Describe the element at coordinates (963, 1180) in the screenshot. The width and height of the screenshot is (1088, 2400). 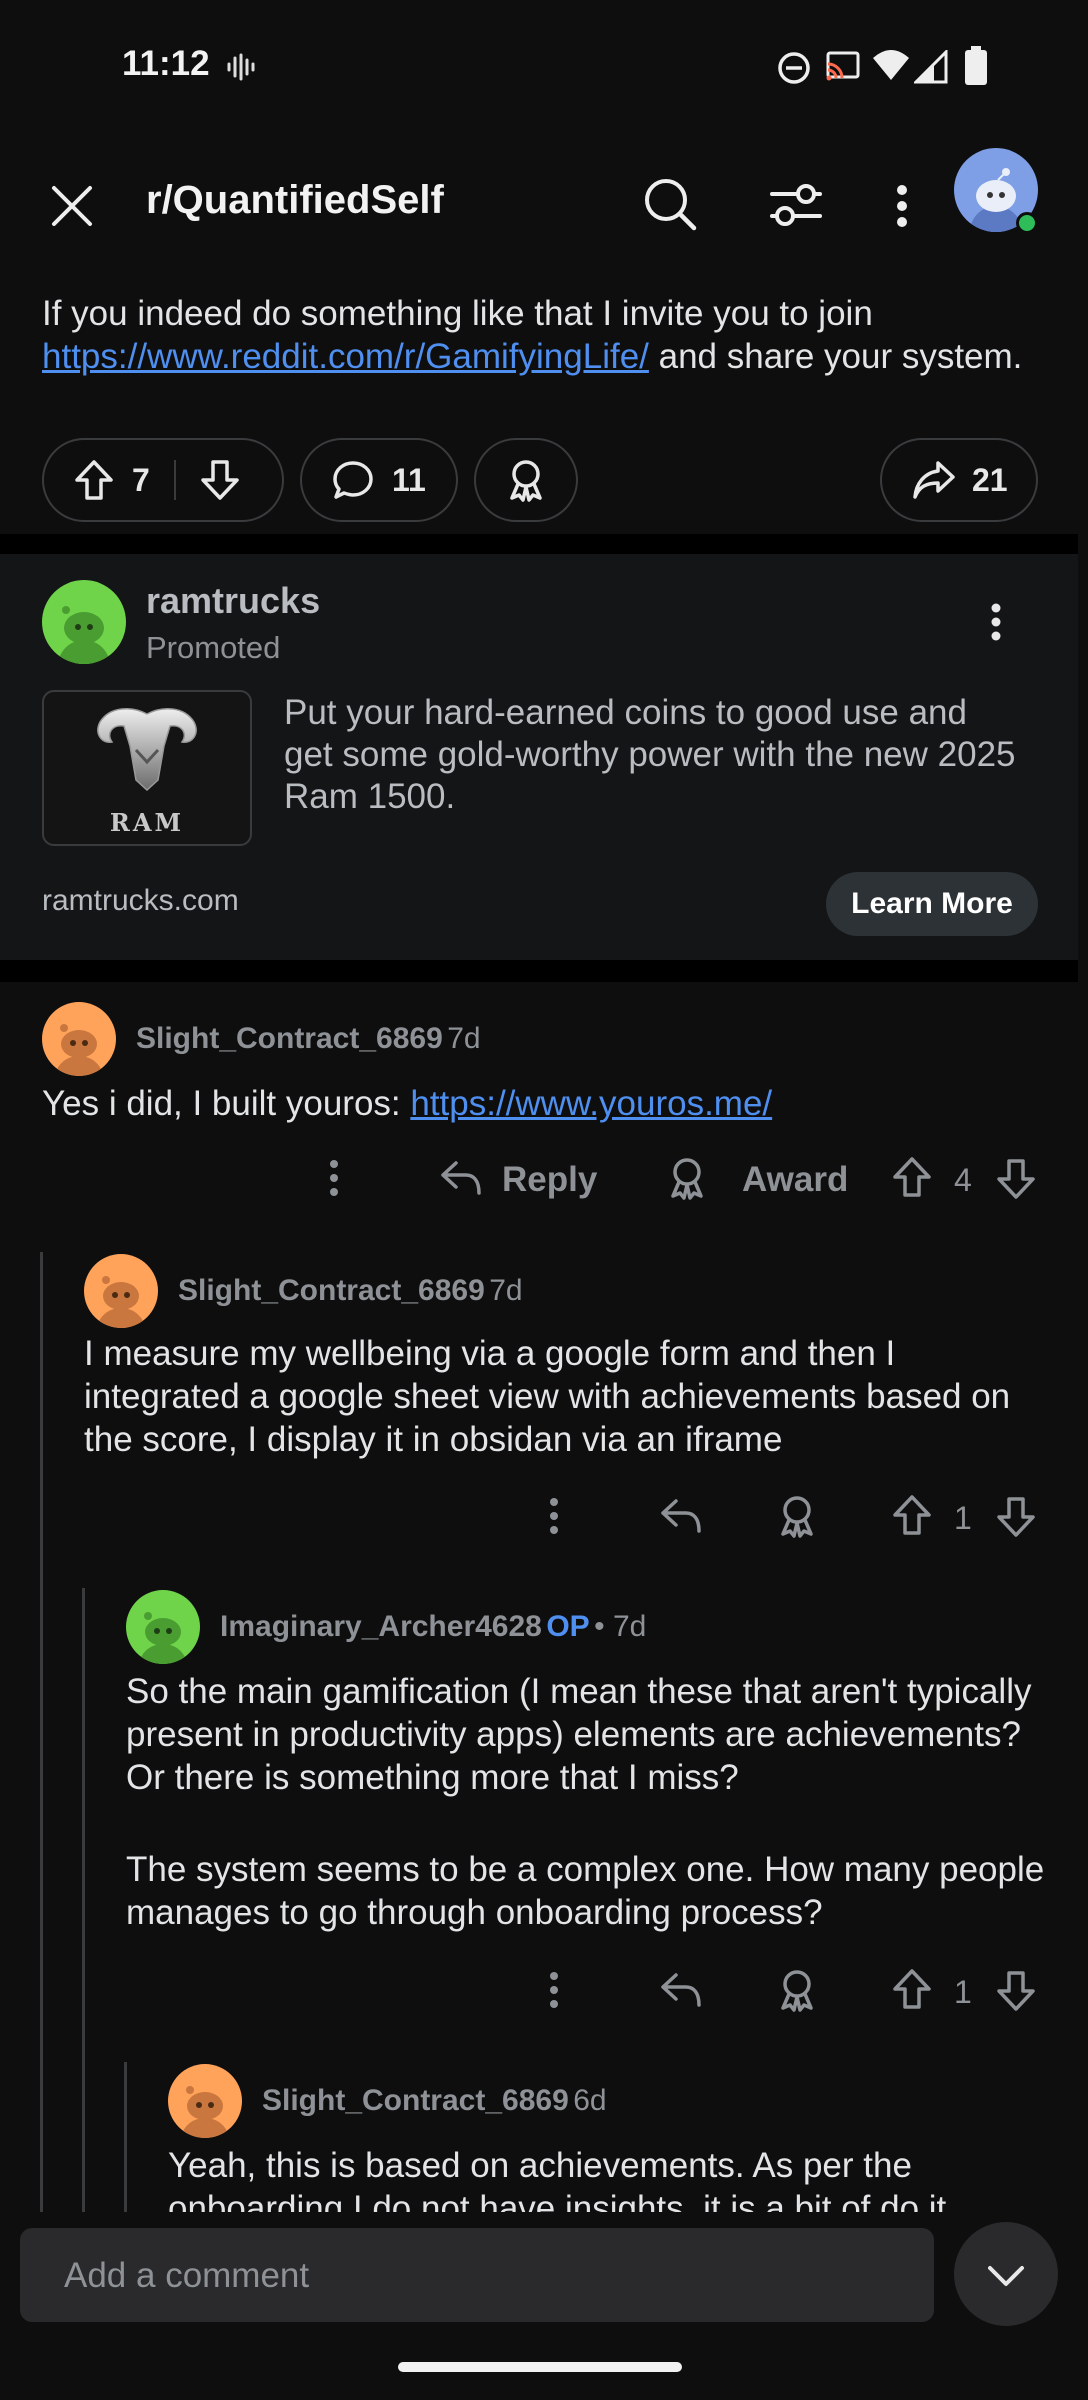
I see `comment-vote-count: 4` at that location.